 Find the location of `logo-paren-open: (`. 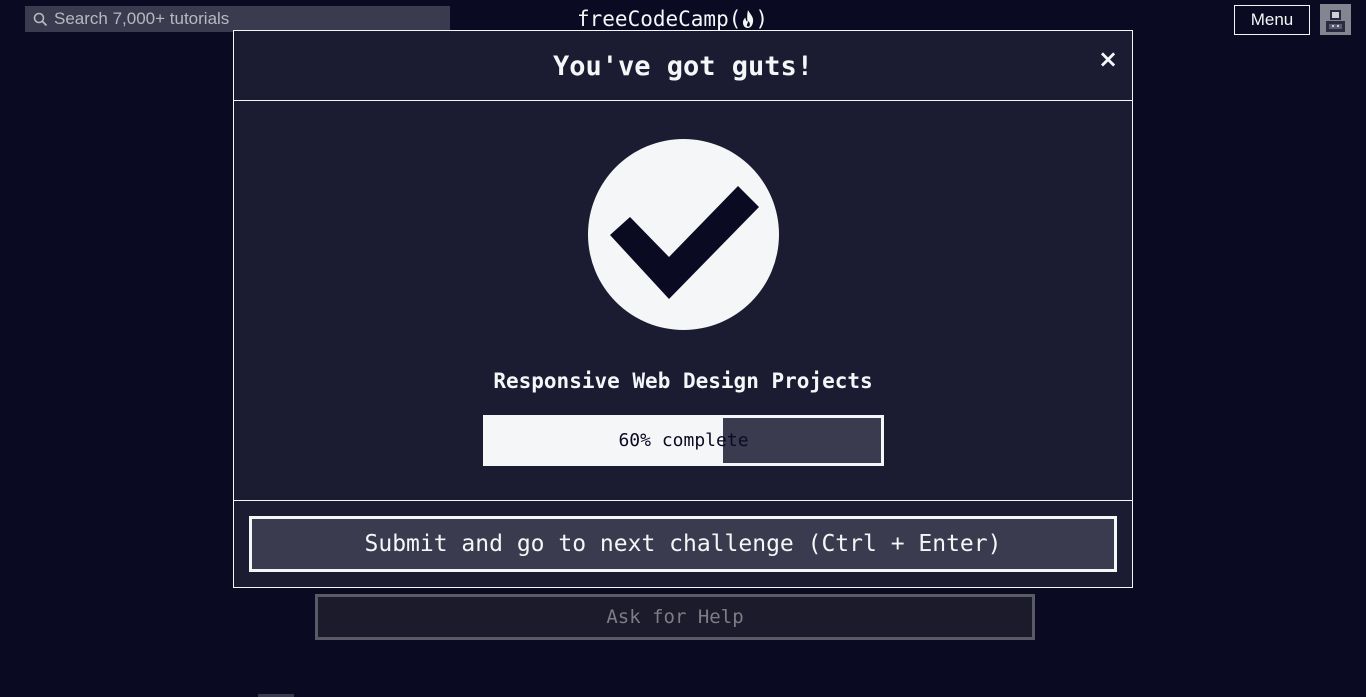

logo-paren-open: ( is located at coordinates (735, 19).